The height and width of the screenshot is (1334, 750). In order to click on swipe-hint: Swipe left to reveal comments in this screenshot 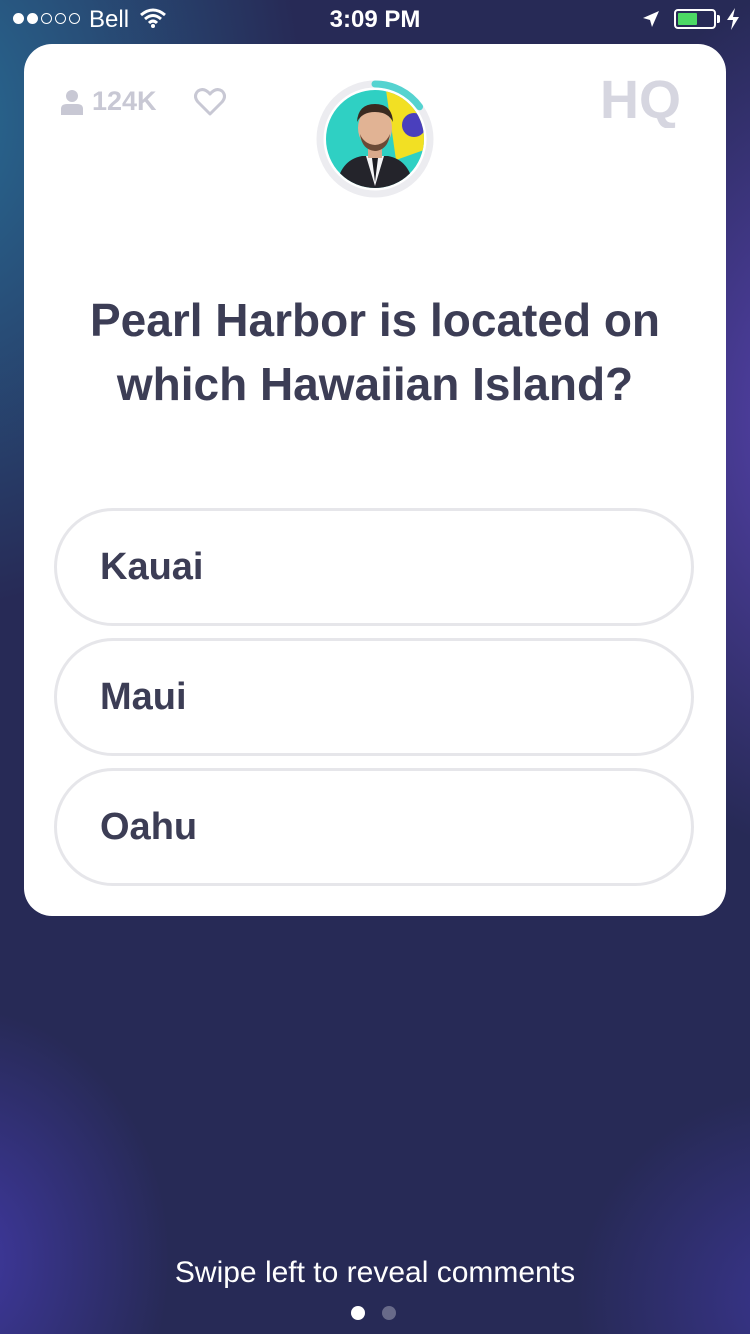, I will do `click(375, 1272)`.